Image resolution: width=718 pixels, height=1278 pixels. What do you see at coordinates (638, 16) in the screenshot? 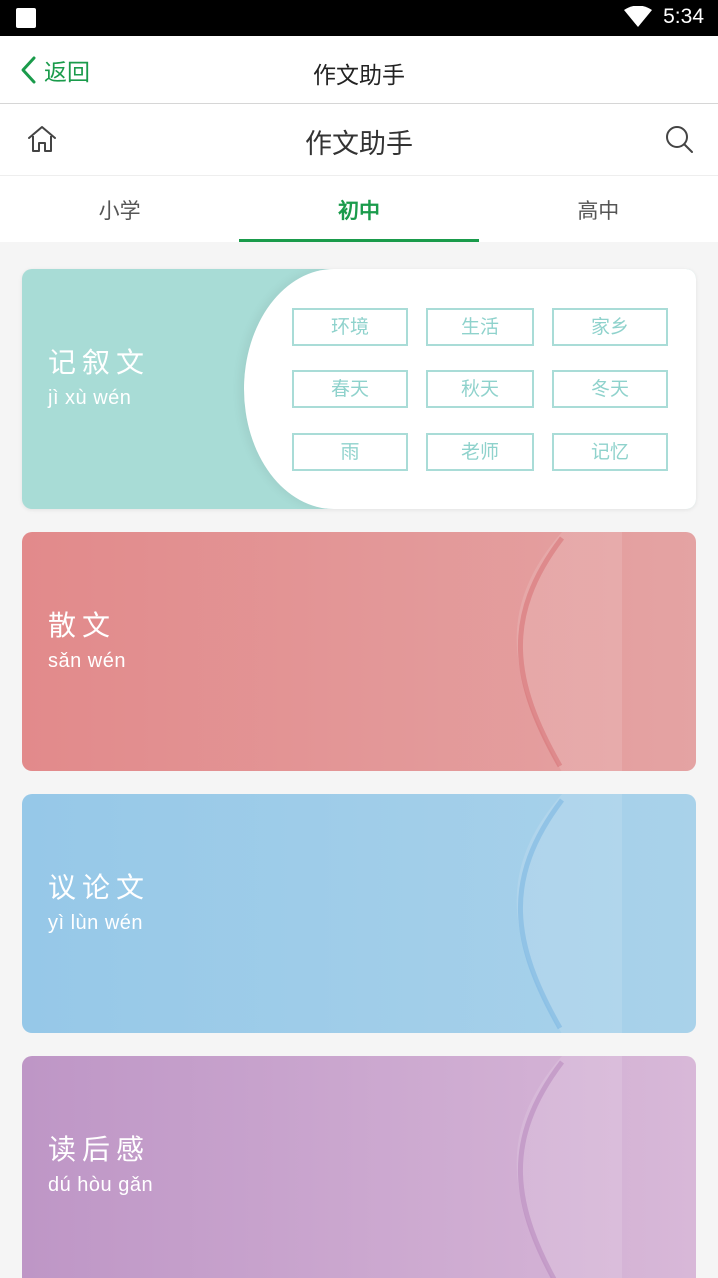
I see `wifi-icon` at bounding box center [638, 16].